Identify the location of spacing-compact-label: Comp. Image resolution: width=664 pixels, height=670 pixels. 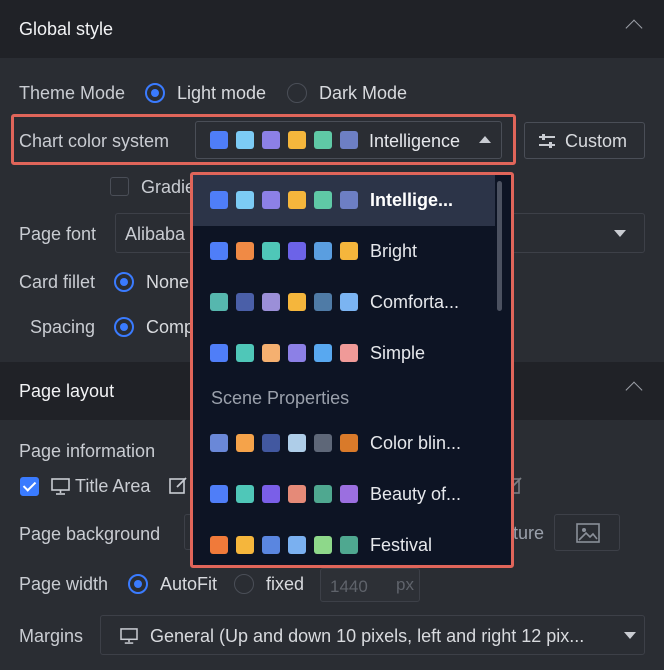
(170, 327).